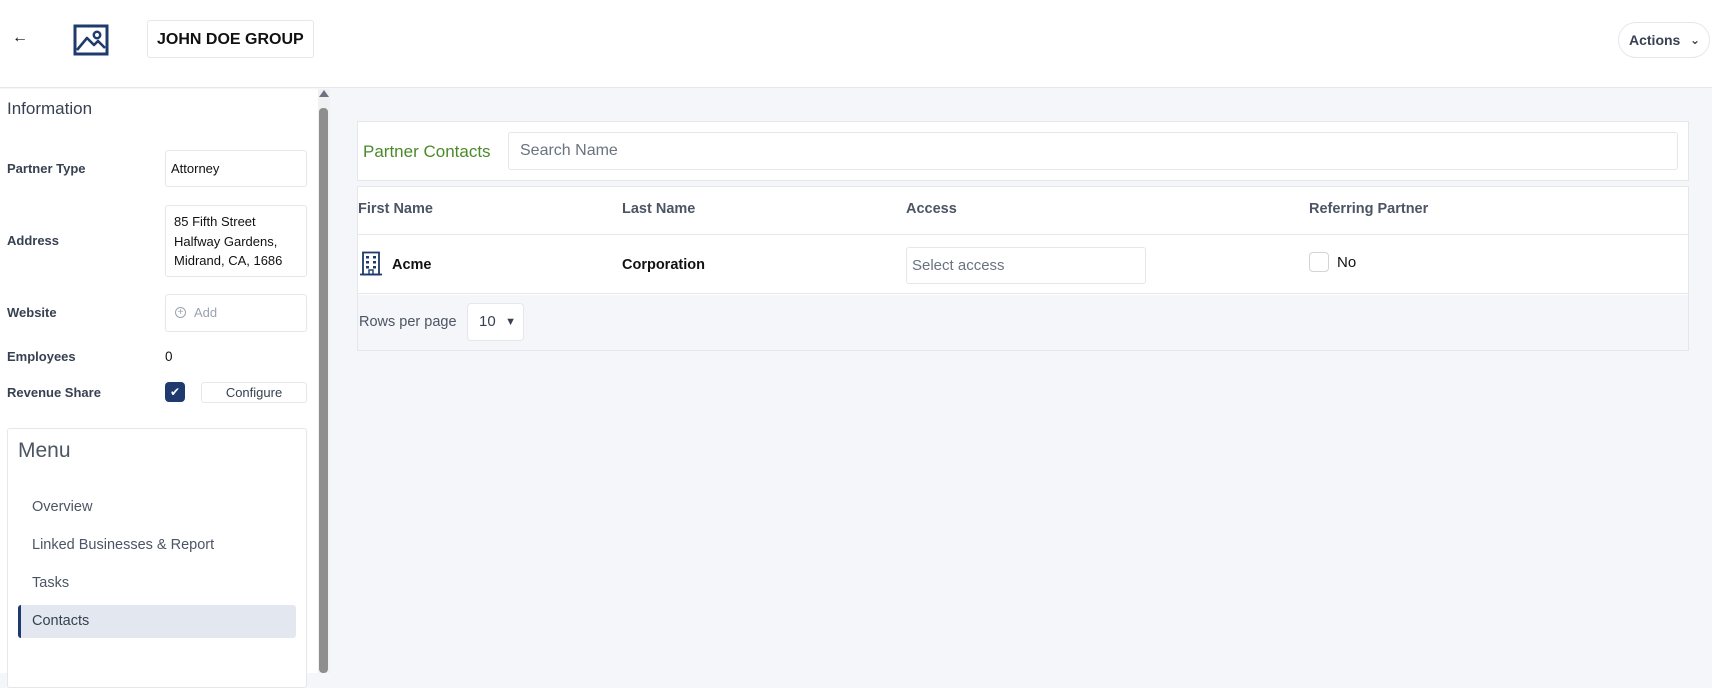 This screenshot has height=688, width=1712. I want to click on configure-button: Configure, so click(254, 392).